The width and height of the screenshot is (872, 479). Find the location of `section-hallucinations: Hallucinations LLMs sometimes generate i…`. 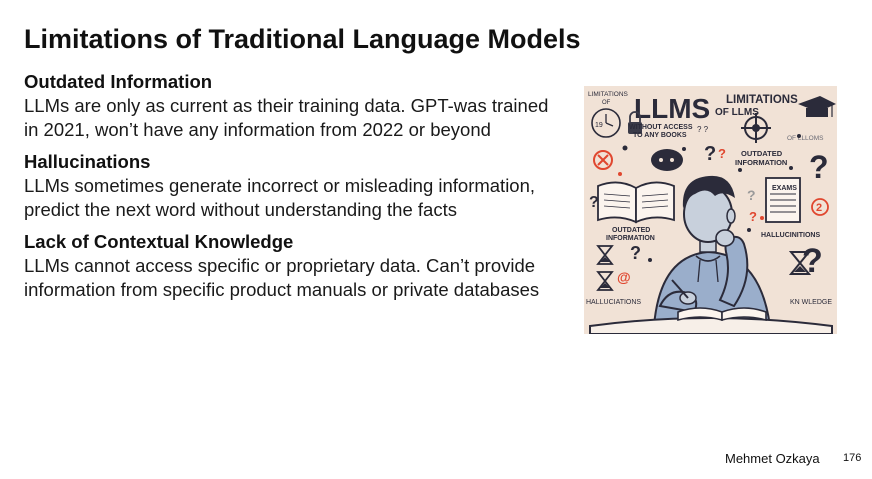

section-hallucinations: Hallucinations LLMs sometimes generate i… is located at coordinates (289, 186).